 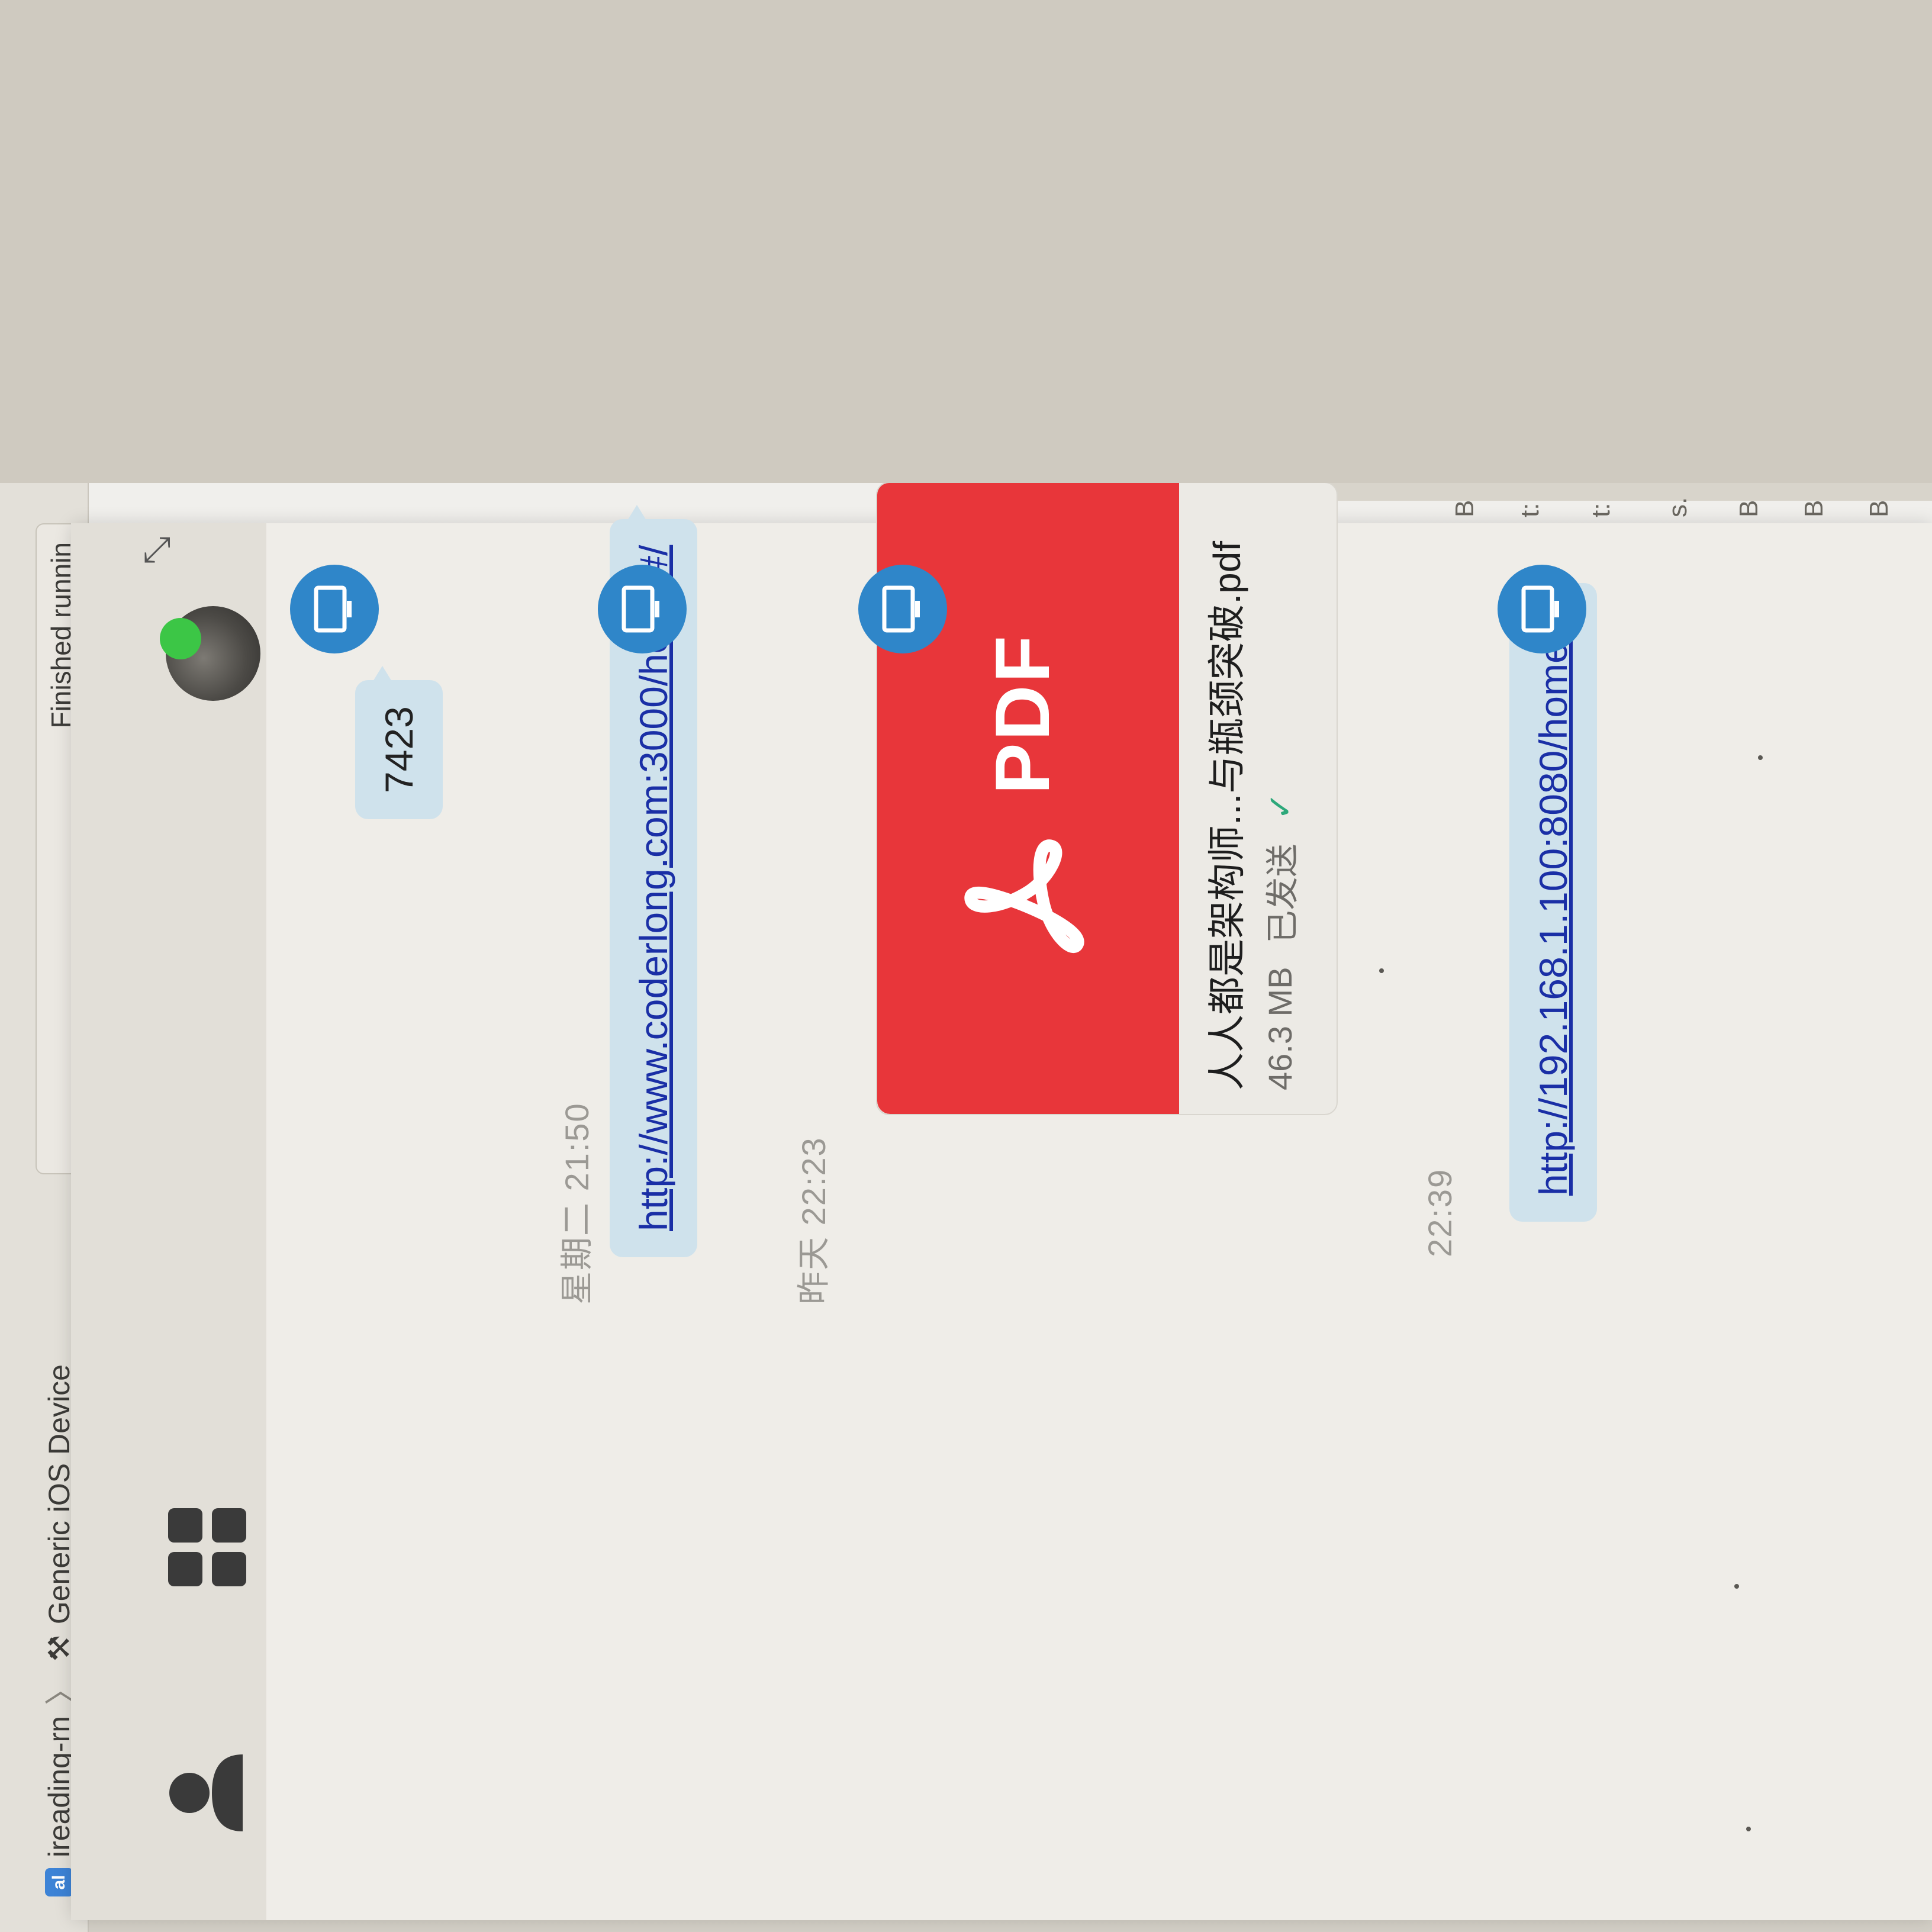 I want to click on message-bubble: 7423, so click(x=399, y=749).